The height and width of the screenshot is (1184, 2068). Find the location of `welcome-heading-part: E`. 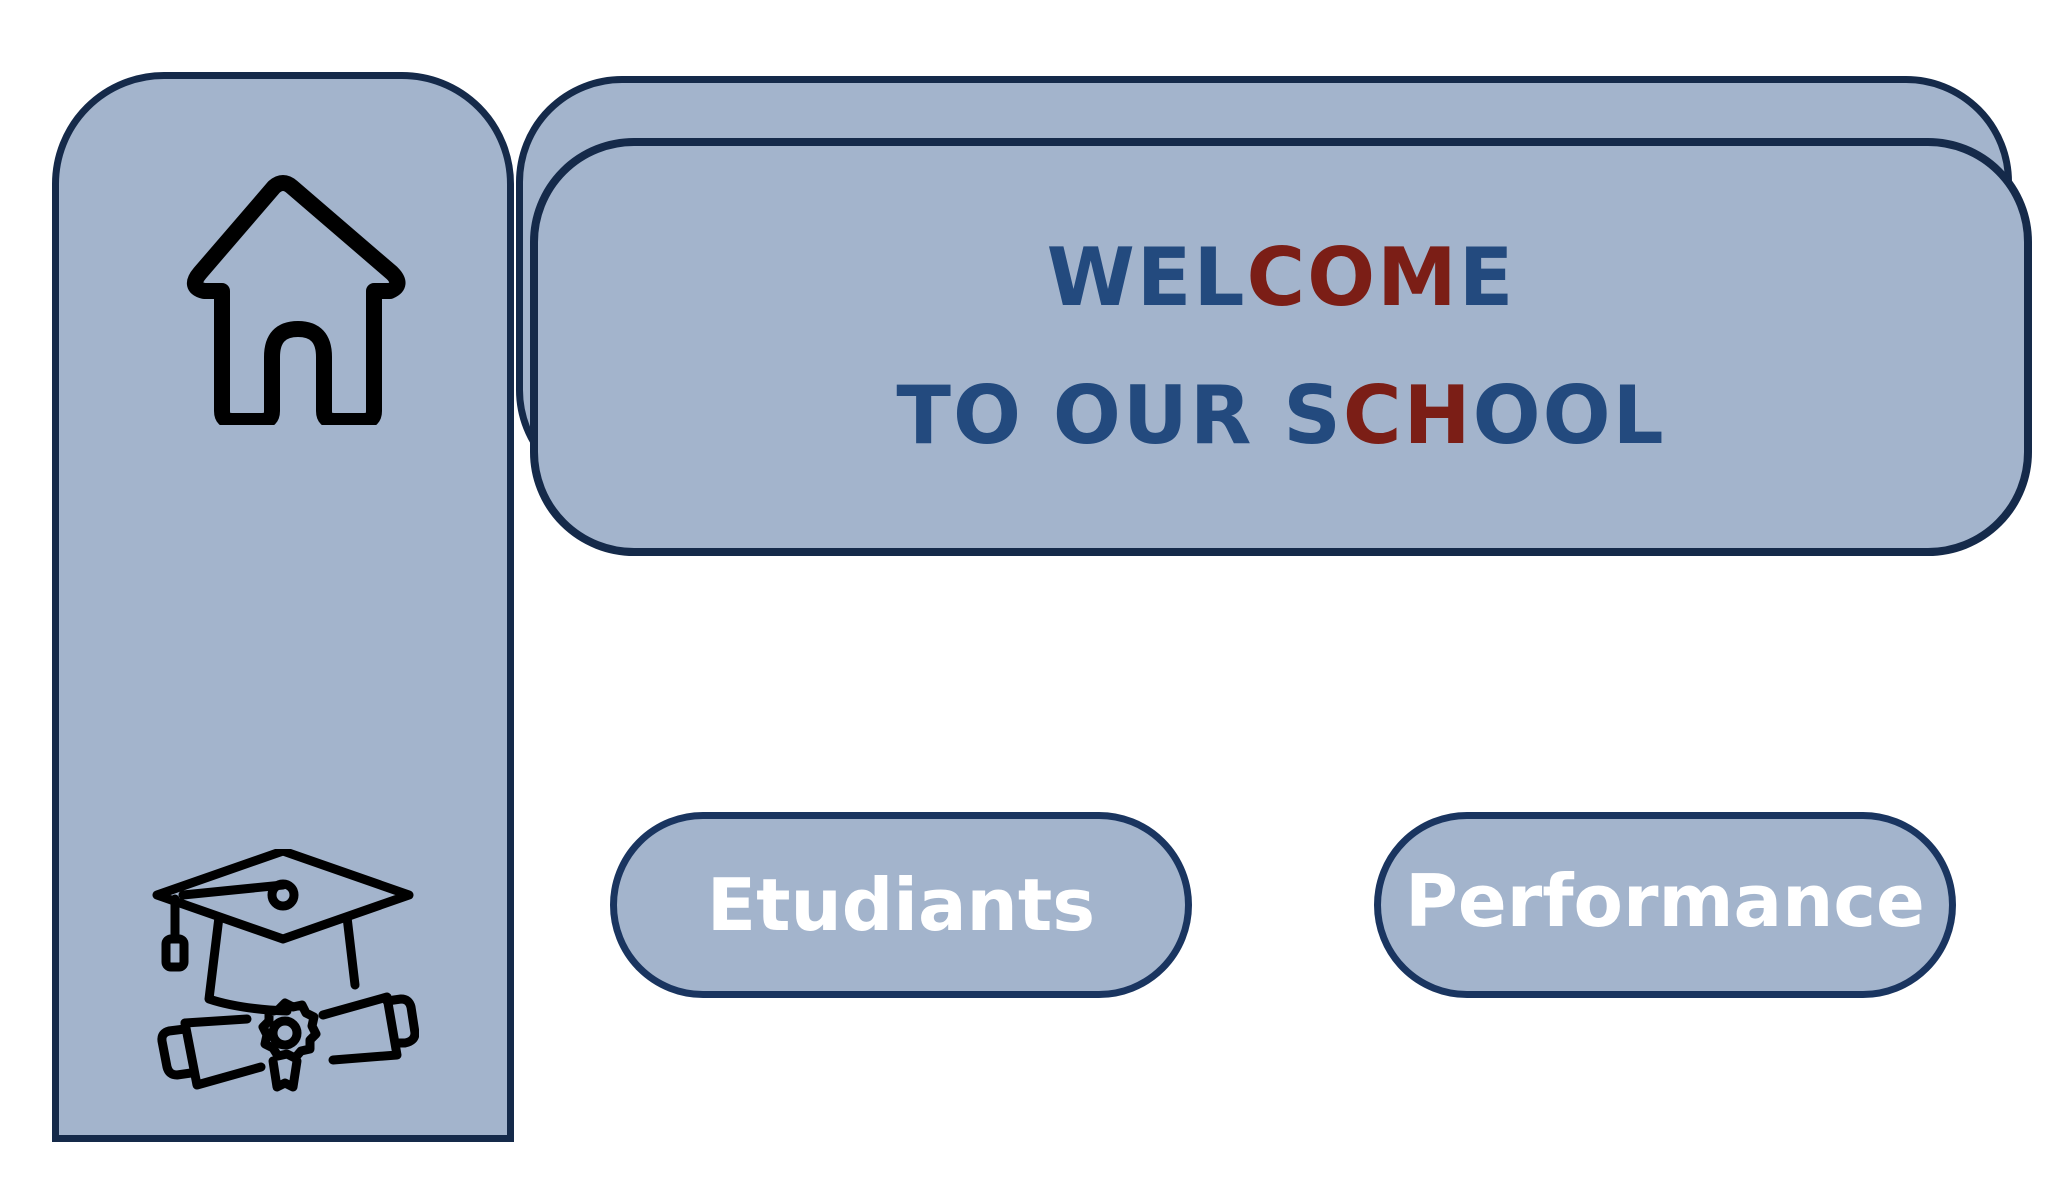

welcome-heading-part: E is located at coordinates (1487, 277).